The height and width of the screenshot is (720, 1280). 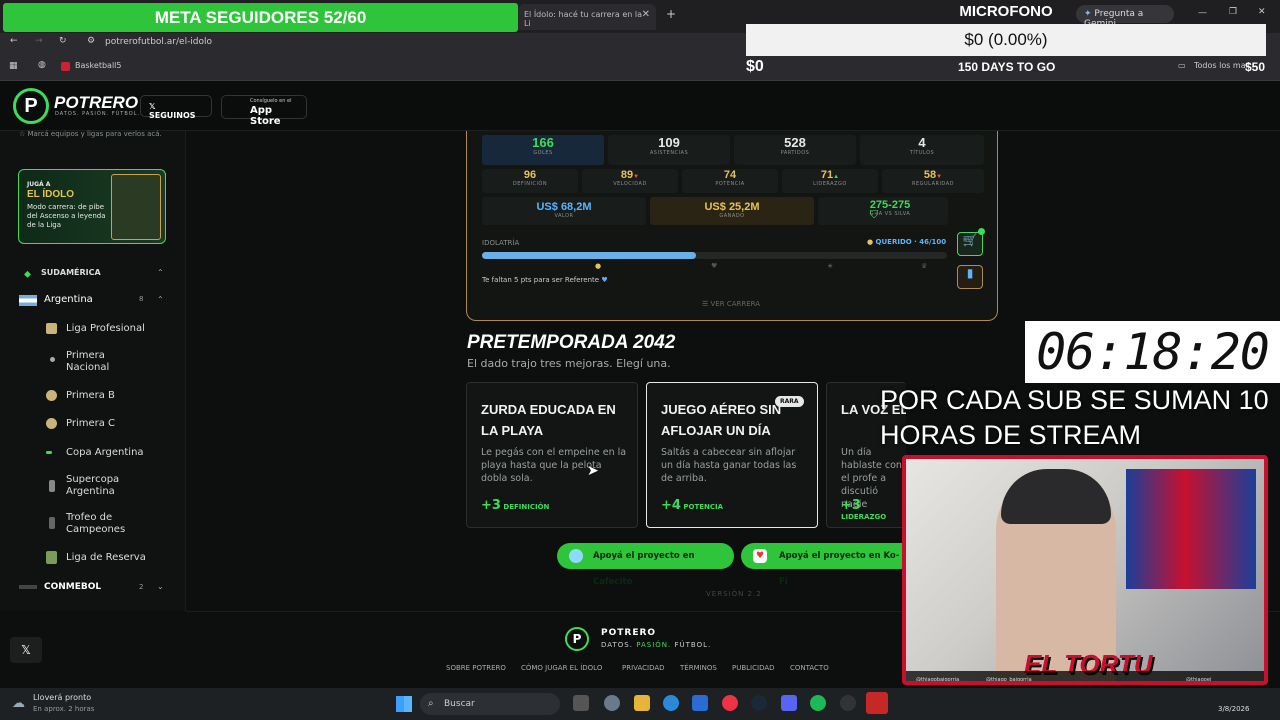 What do you see at coordinates (643, 668) in the screenshot?
I see `footer-link-privacidad: PRIVACIDAD` at bounding box center [643, 668].